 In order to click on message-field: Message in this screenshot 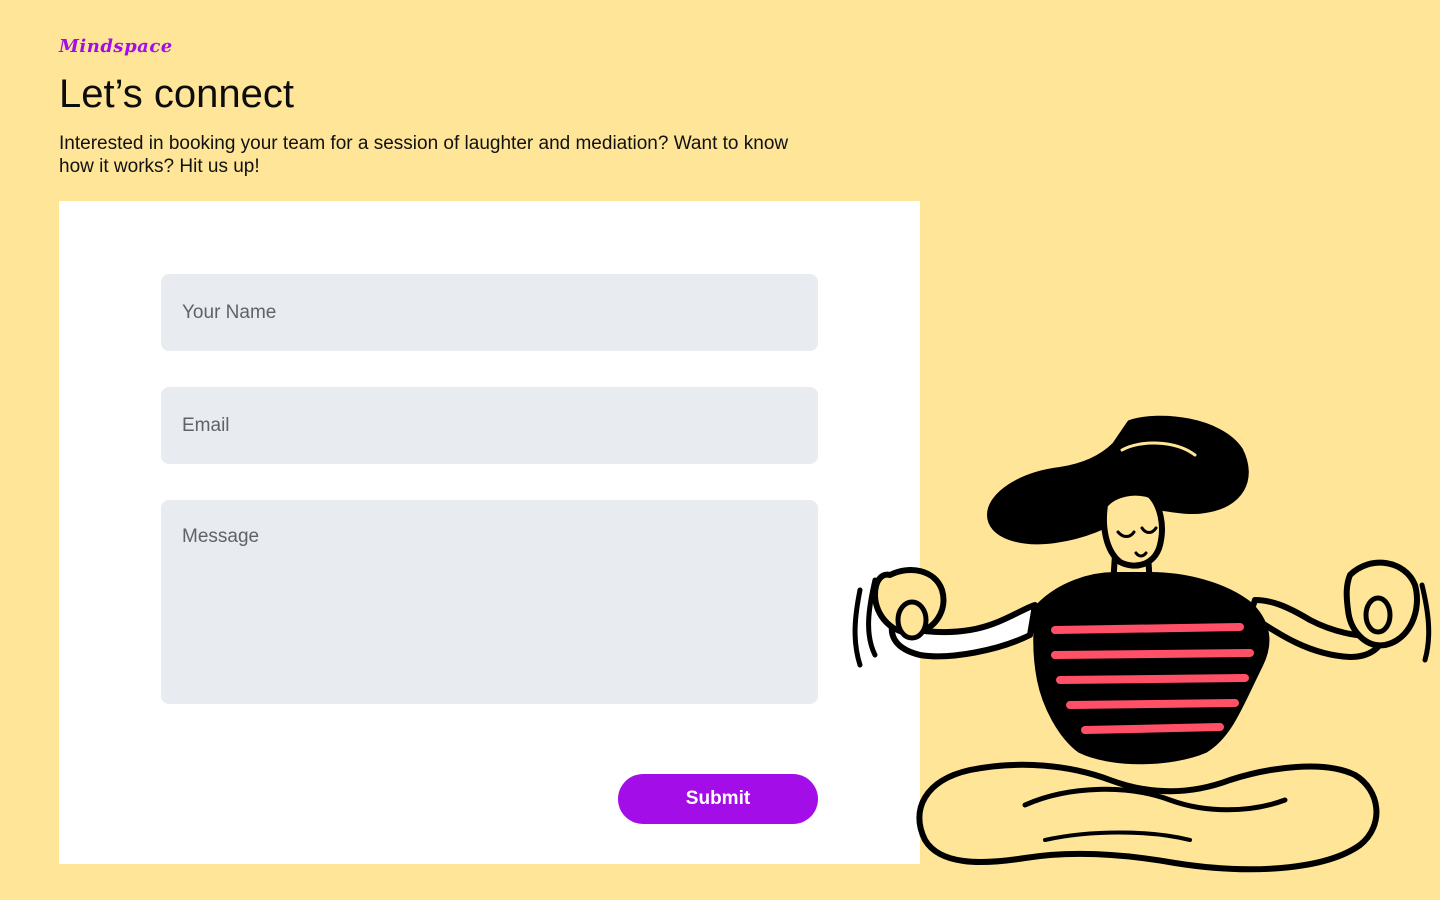, I will do `click(489, 602)`.